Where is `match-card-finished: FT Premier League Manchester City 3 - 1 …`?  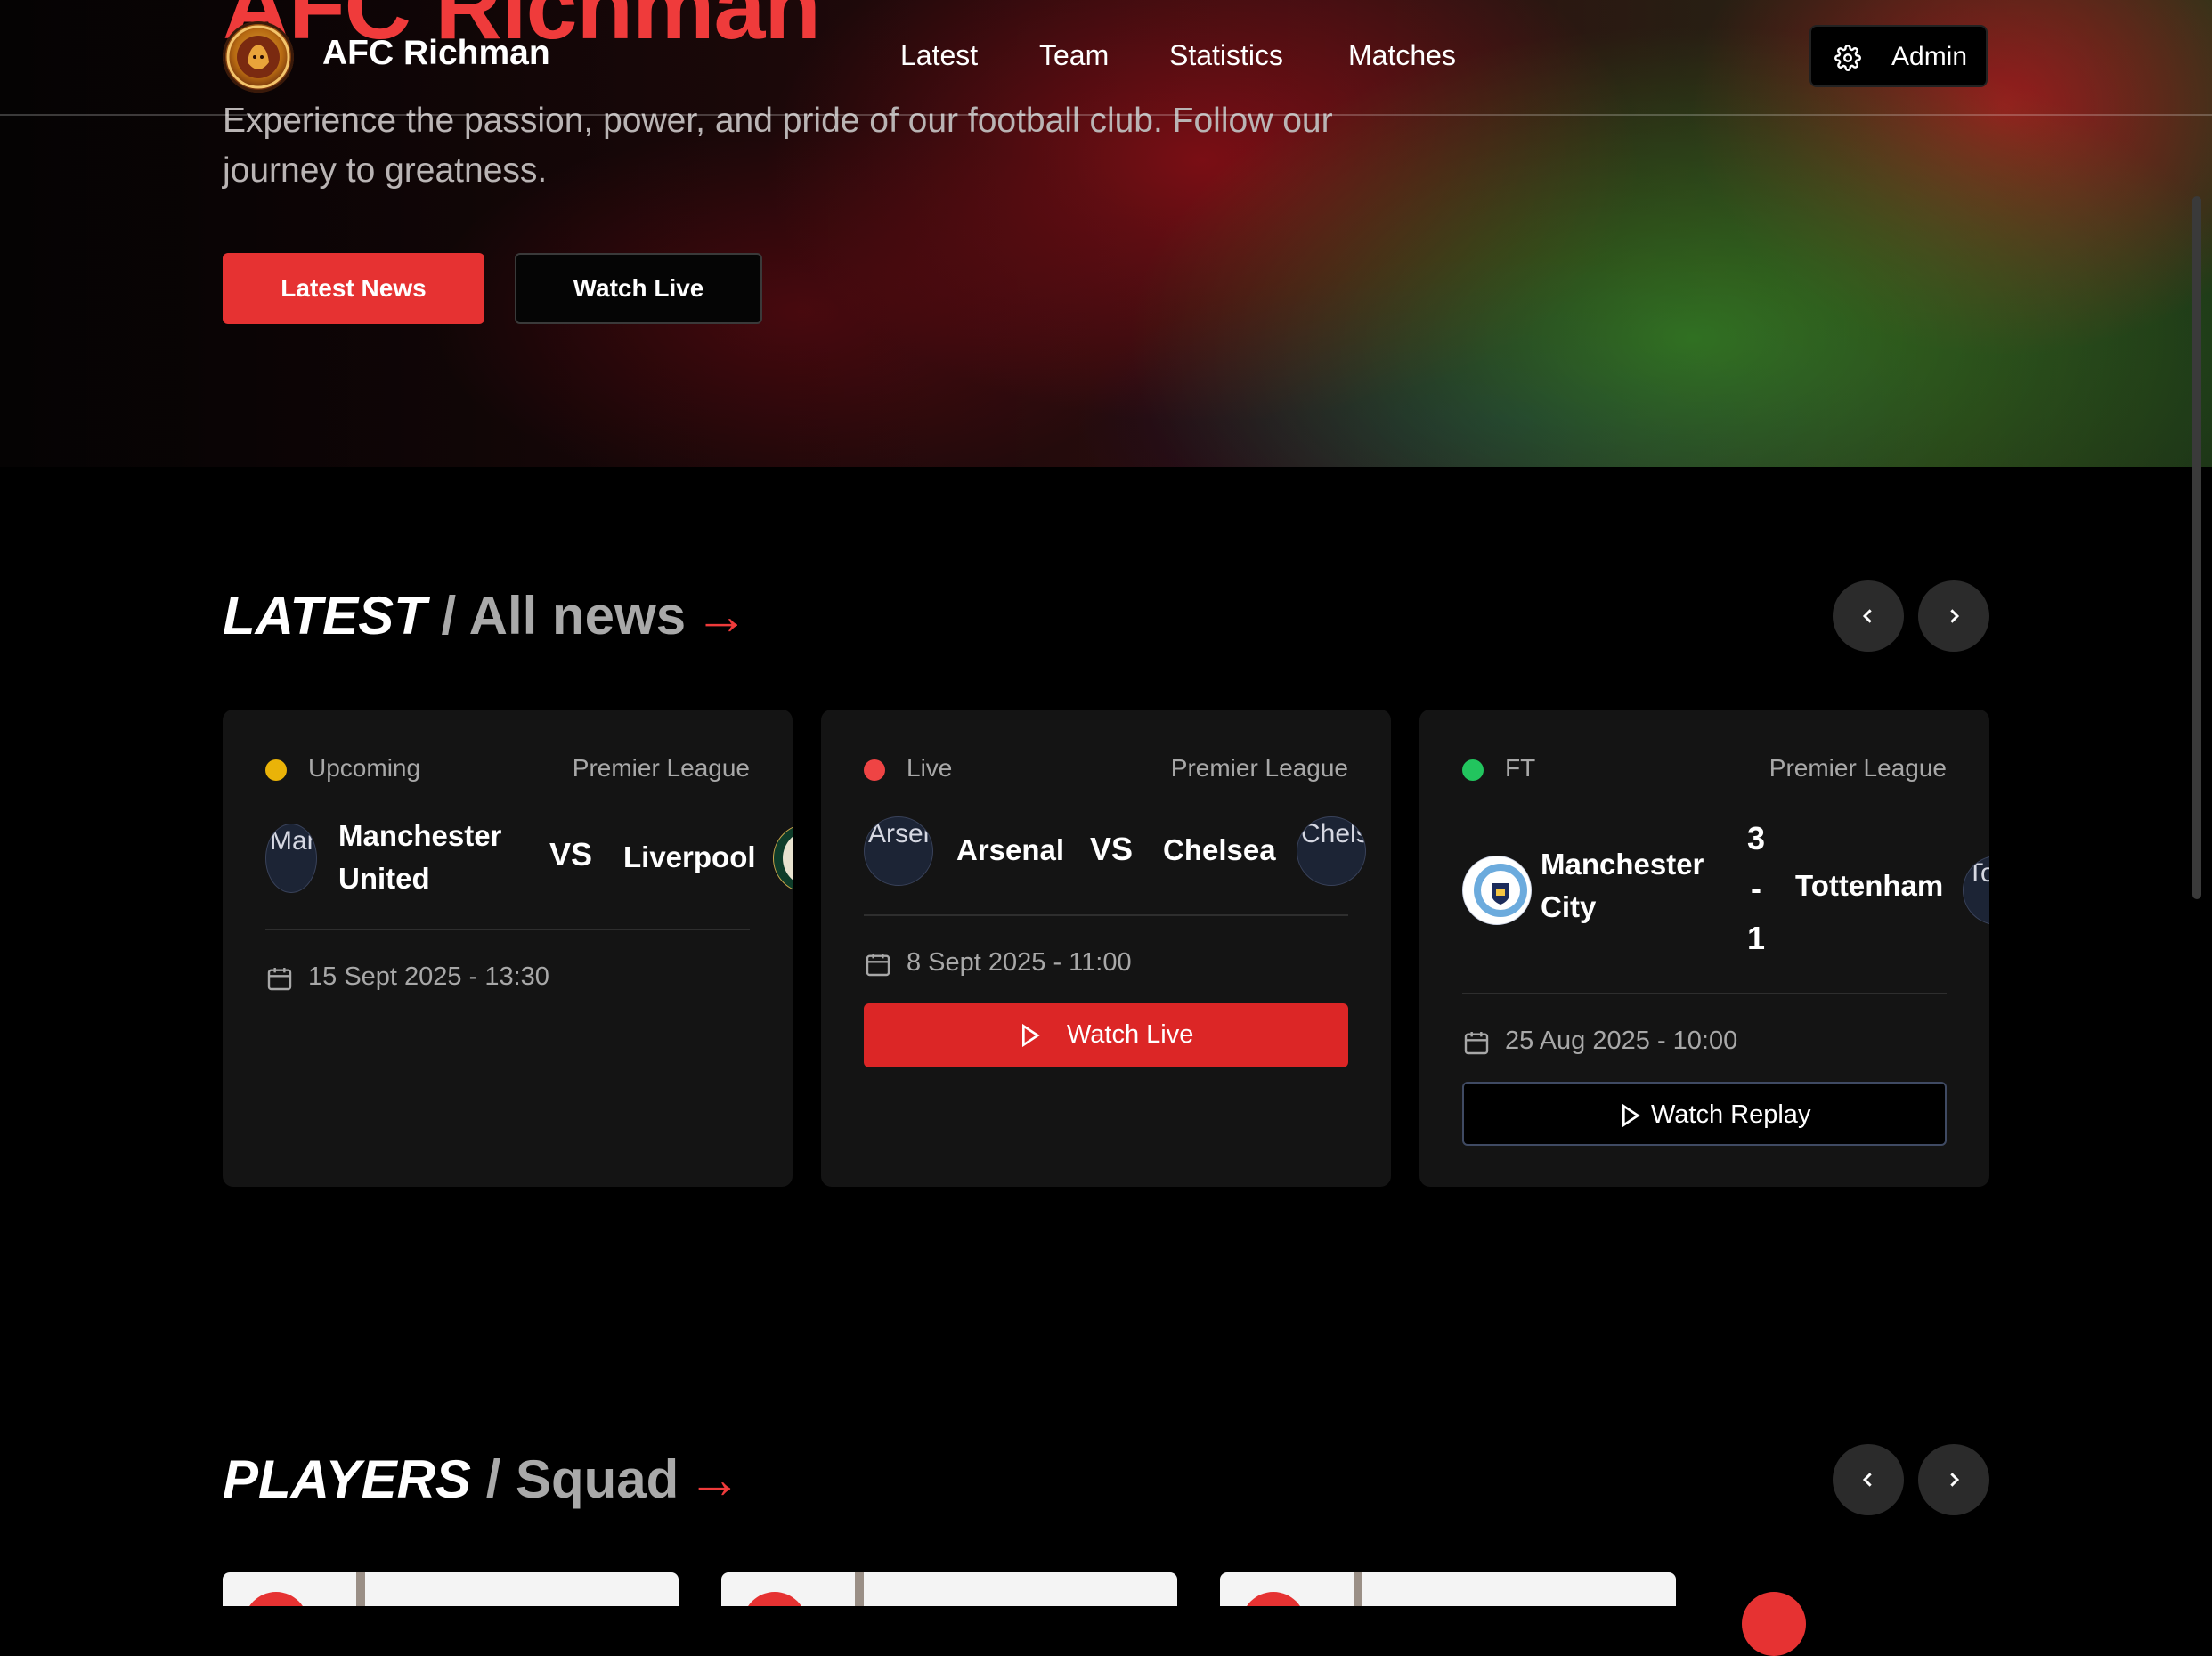 match-card-finished: FT Premier League Manchester City 3 - 1 … is located at coordinates (1704, 949).